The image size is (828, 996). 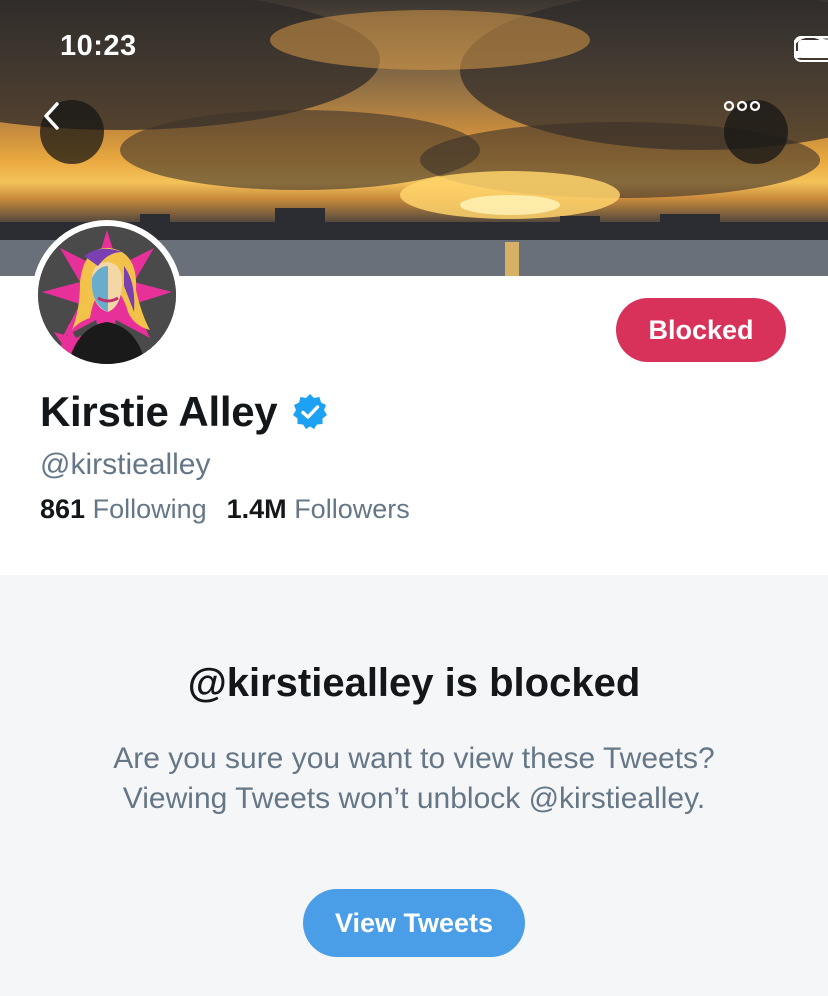 What do you see at coordinates (811, 49) in the screenshot?
I see `battery-icon` at bounding box center [811, 49].